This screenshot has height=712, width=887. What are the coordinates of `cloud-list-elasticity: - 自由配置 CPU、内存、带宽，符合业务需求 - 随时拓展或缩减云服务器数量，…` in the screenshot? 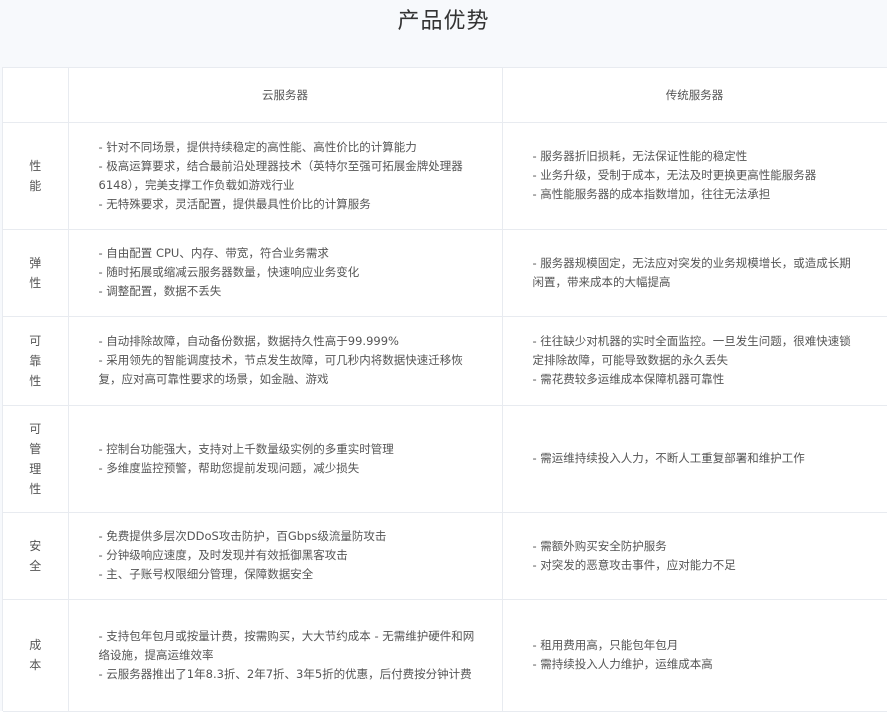 It's located at (290, 272).